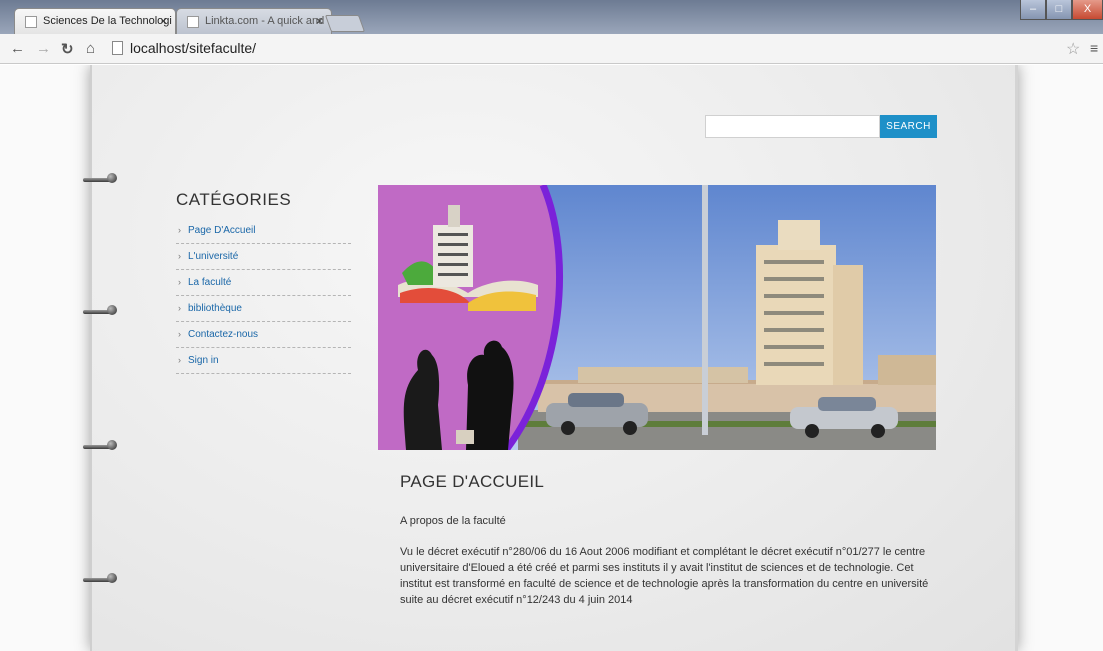  What do you see at coordinates (263, 283) in the screenshot?
I see `sidebar-item-faculte: › La faculté` at bounding box center [263, 283].